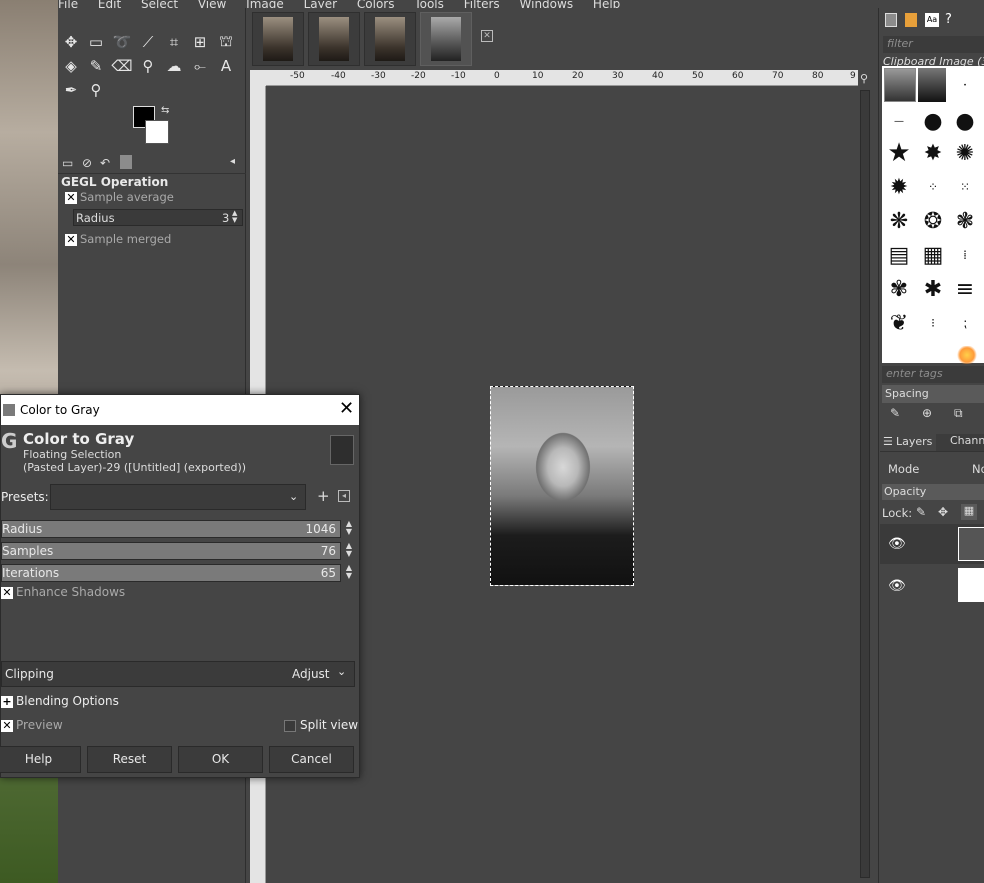  Describe the element at coordinates (933, 44) in the screenshot. I see `brush-filter-input: filter` at that location.